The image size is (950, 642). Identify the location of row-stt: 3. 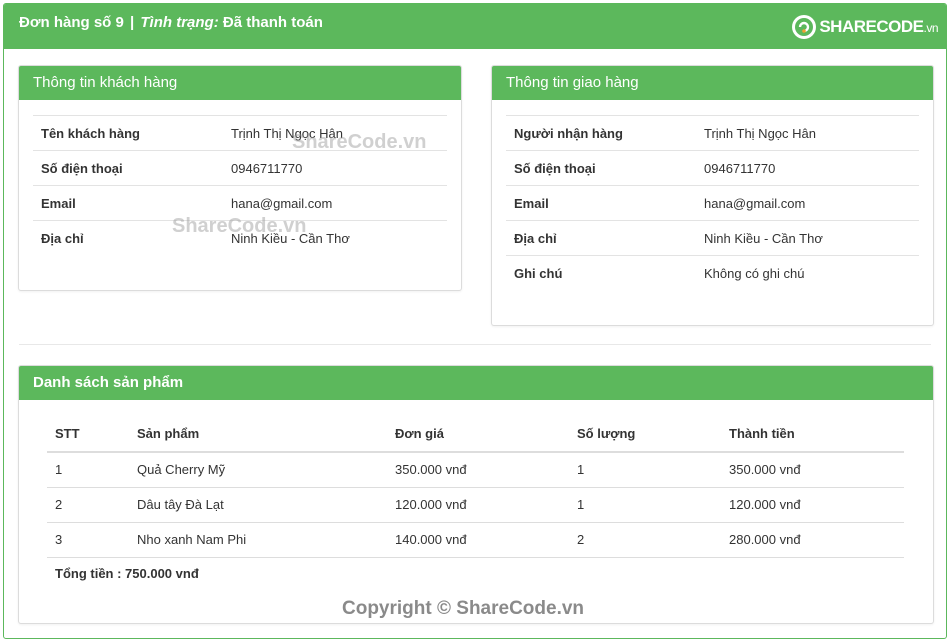
(88, 540).